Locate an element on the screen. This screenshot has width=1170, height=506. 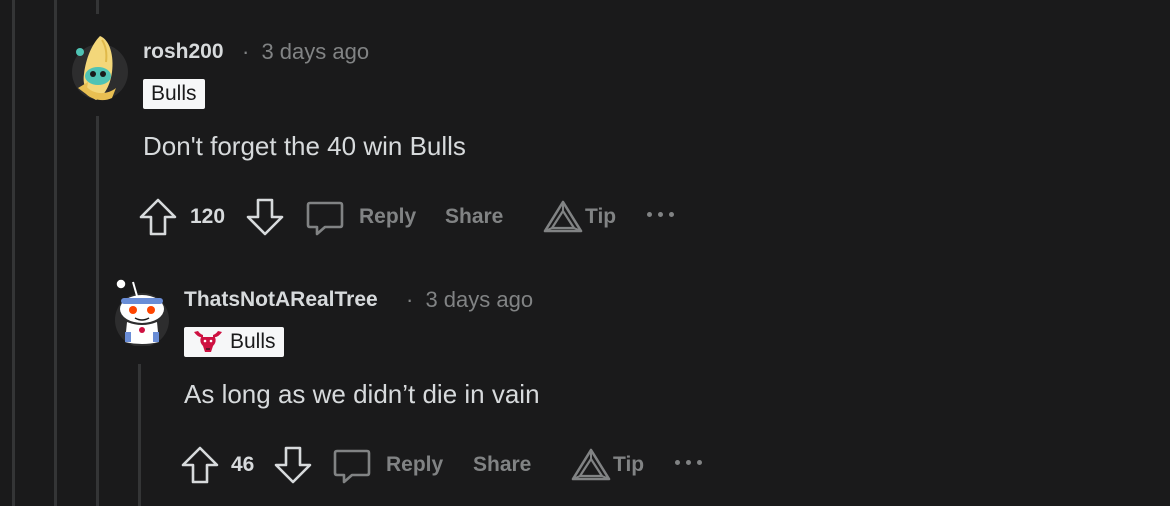
vote-count: 46 is located at coordinates (242, 465).